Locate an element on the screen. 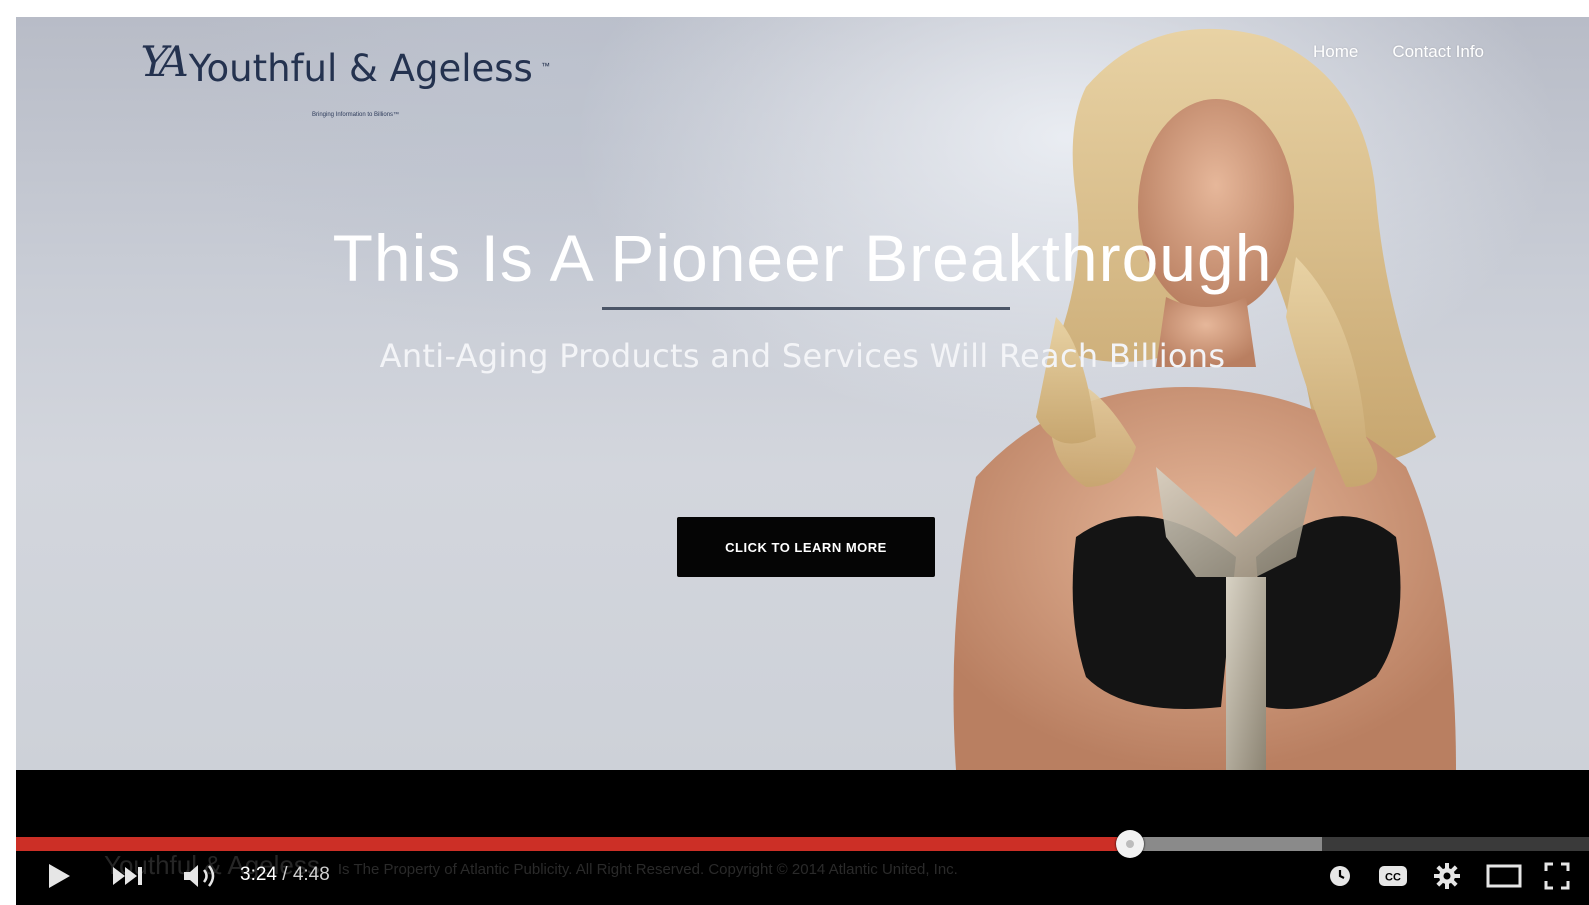 Image resolution: width=1589 pixels, height=905 pixels. play-button is located at coordinates (59, 876).